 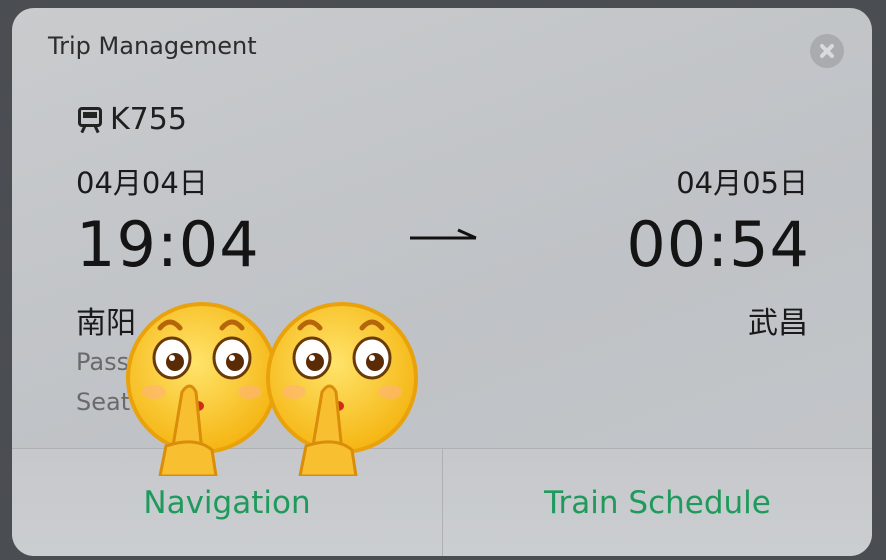 I want to click on train-number-row: K755, so click(x=131, y=119).